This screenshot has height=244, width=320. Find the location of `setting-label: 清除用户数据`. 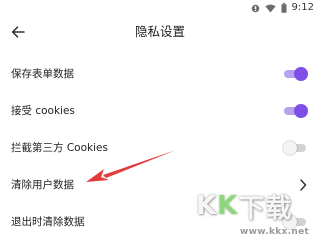

setting-label: 清除用户数据 is located at coordinates (42, 185).